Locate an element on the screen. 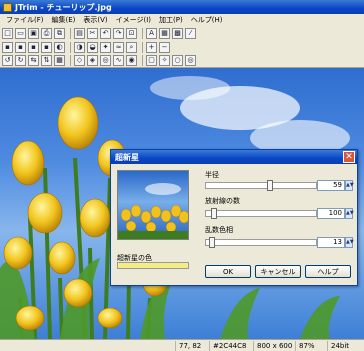 This screenshot has width=364, height=351. status-zoom: 87% is located at coordinates (312, 345).